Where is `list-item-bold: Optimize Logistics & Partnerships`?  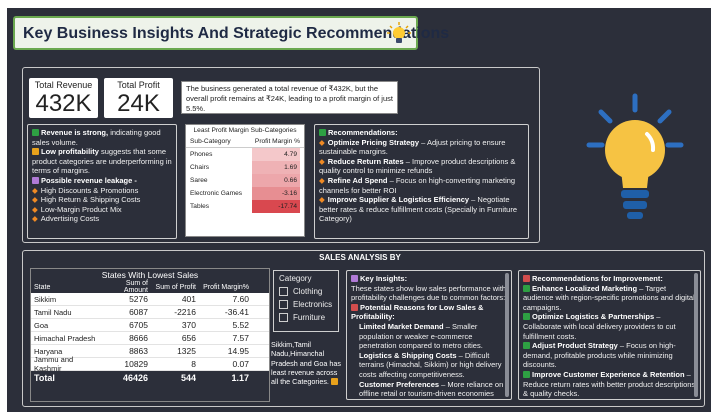
list-item-bold: Optimize Logistics & Partnerships is located at coordinates (593, 317).